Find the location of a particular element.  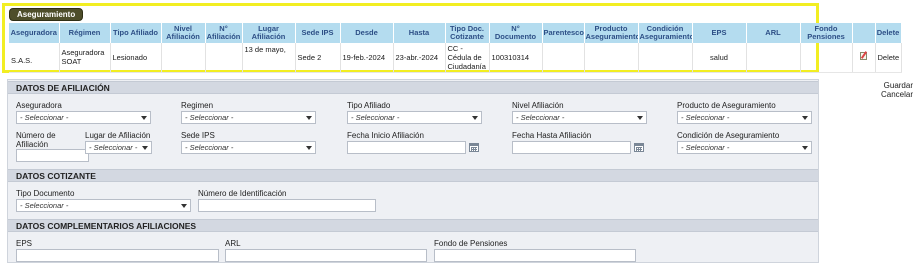

arl-label: ARL is located at coordinates (233, 243).